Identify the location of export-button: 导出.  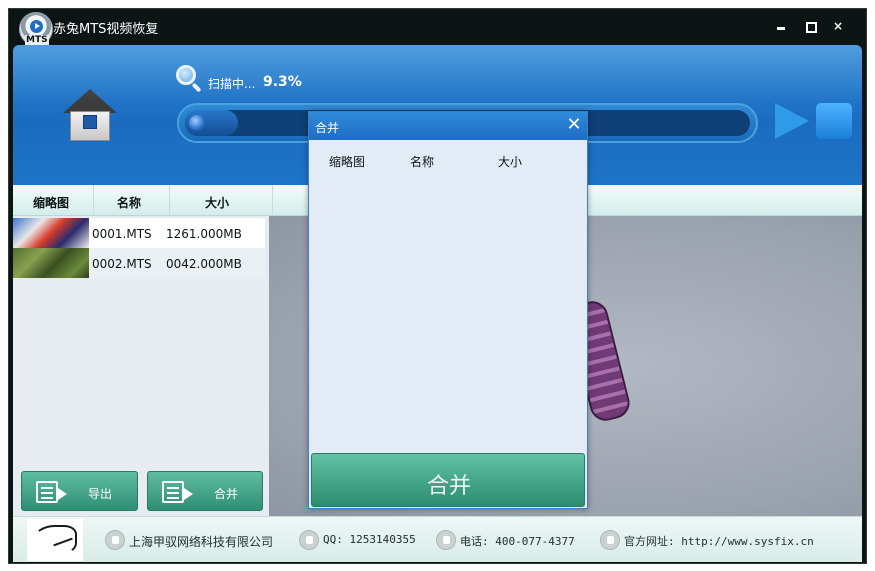
(79, 491).